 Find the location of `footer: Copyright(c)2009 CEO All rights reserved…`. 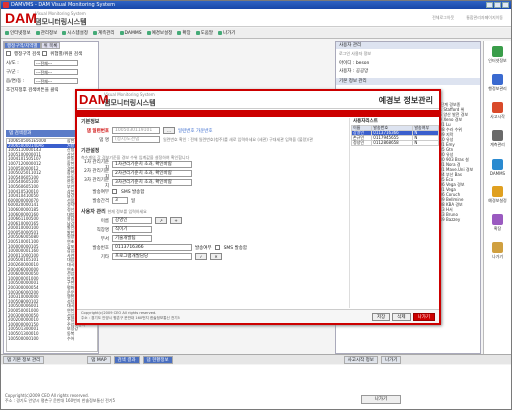

footer: Copyright(c)2009 CEO All rights reserved… is located at coordinates (256, 387).